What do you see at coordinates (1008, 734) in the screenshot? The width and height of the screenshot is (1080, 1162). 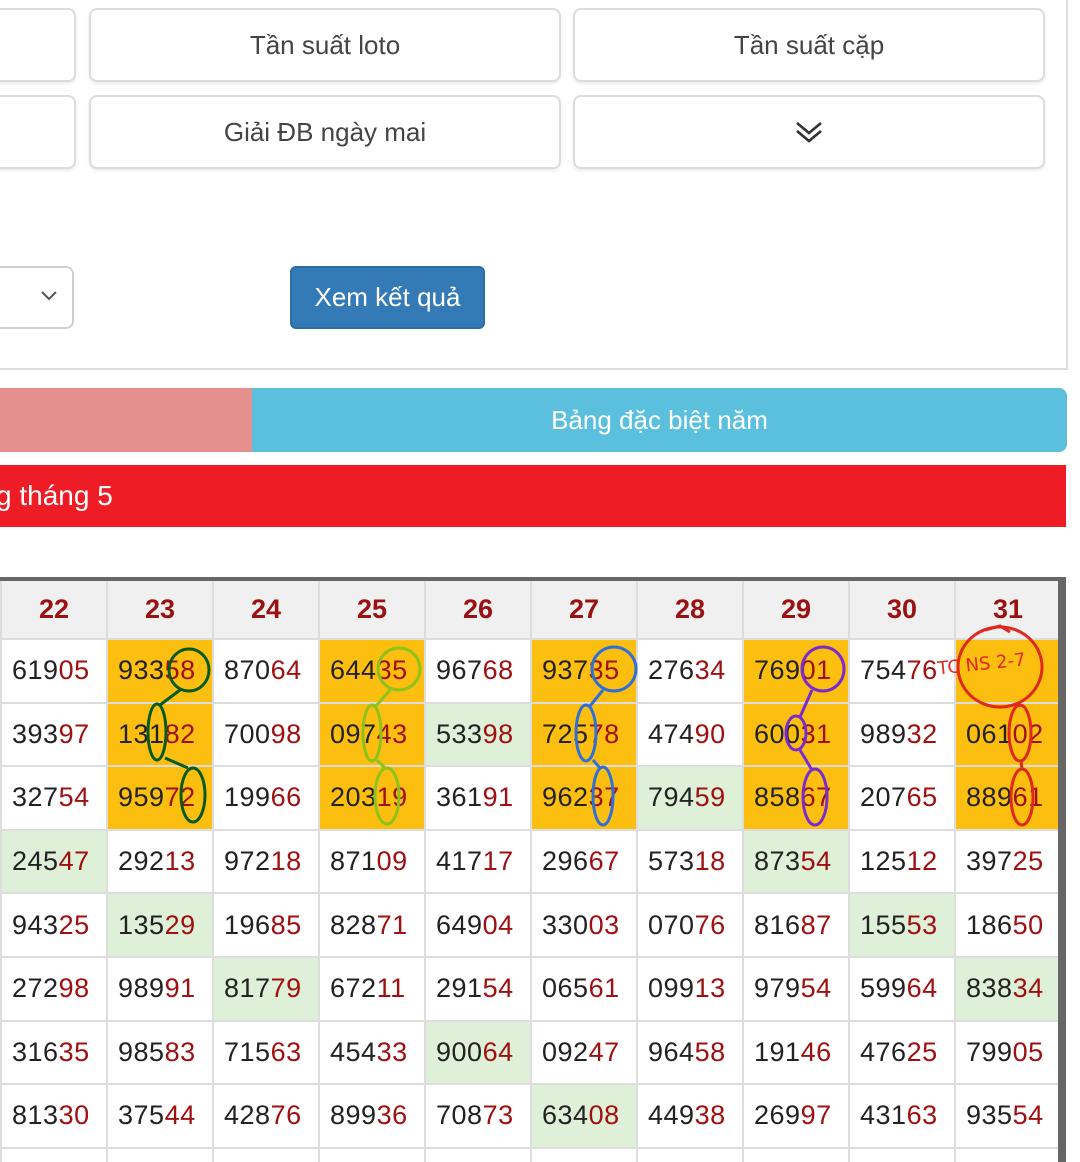 I see `result-cell: 06102` at bounding box center [1008, 734].